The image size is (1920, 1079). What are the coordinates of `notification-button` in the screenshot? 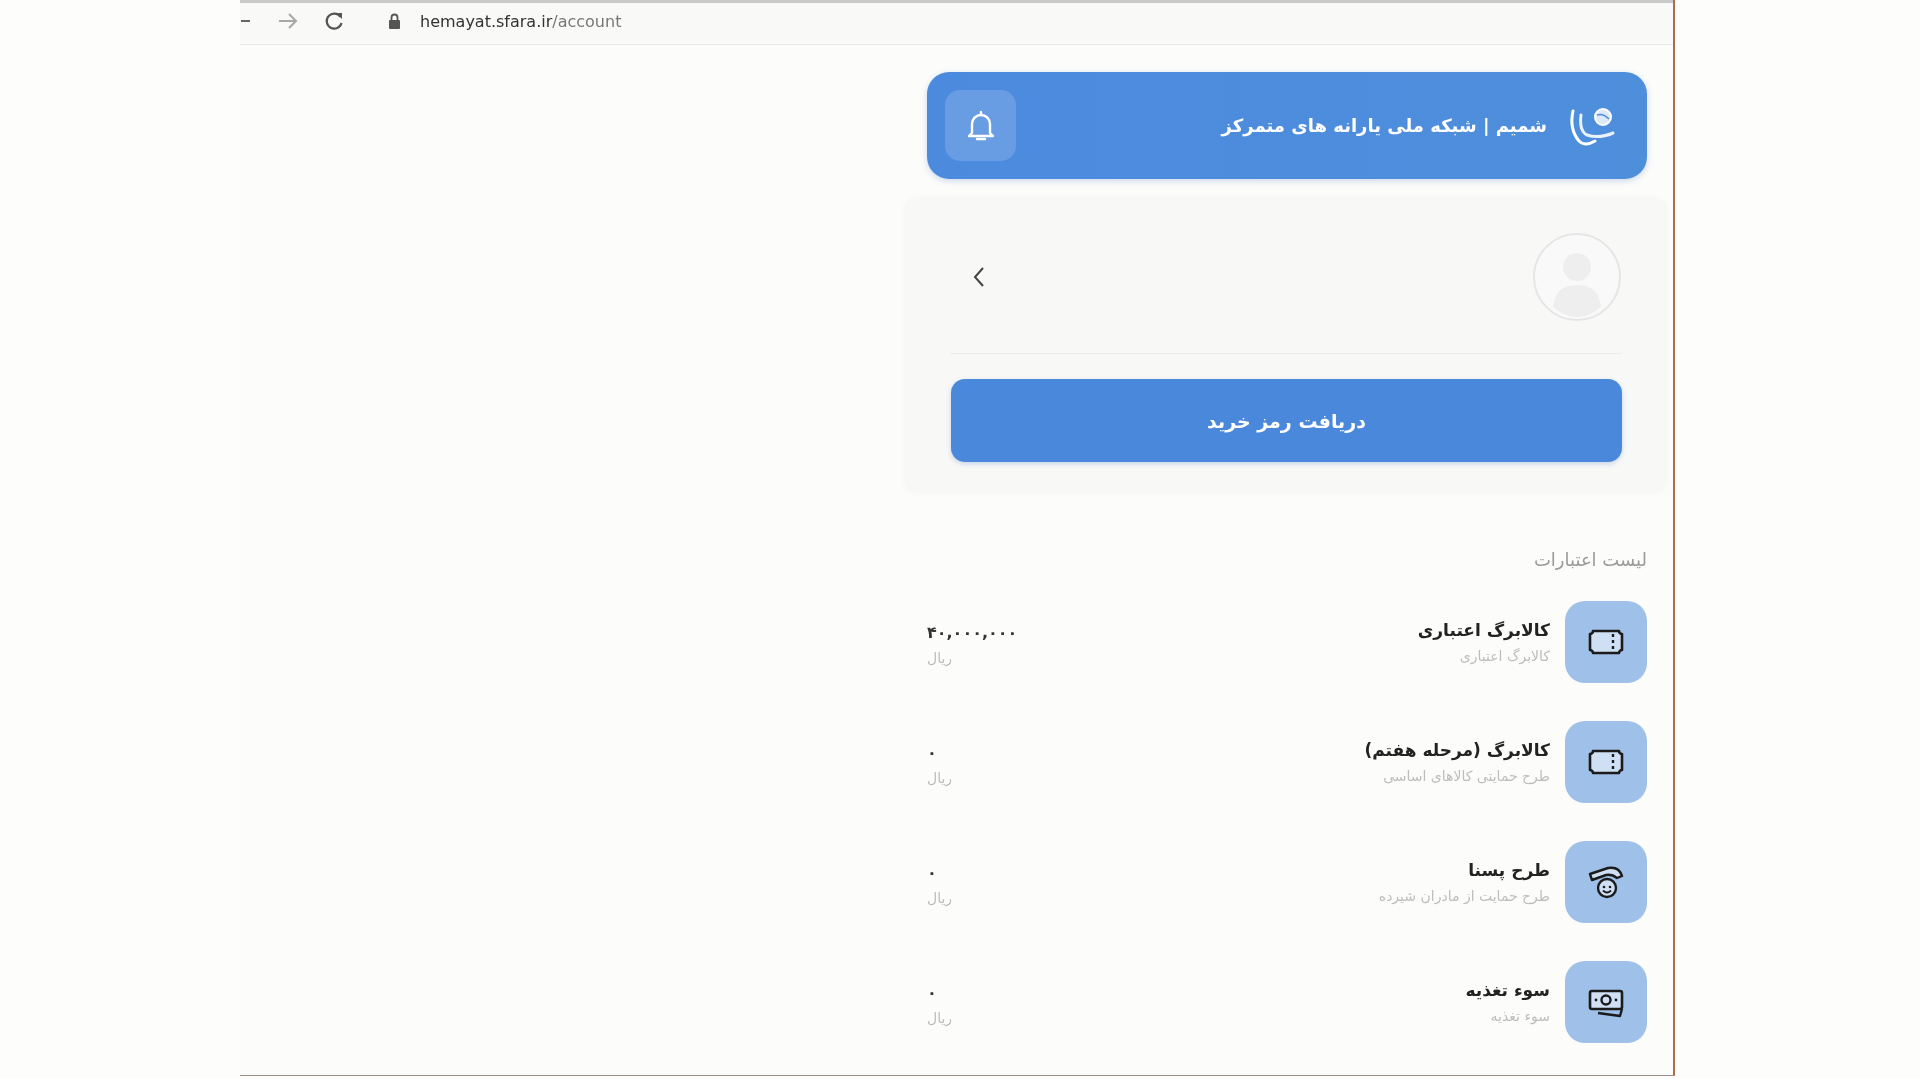 It's located at (980, 125).